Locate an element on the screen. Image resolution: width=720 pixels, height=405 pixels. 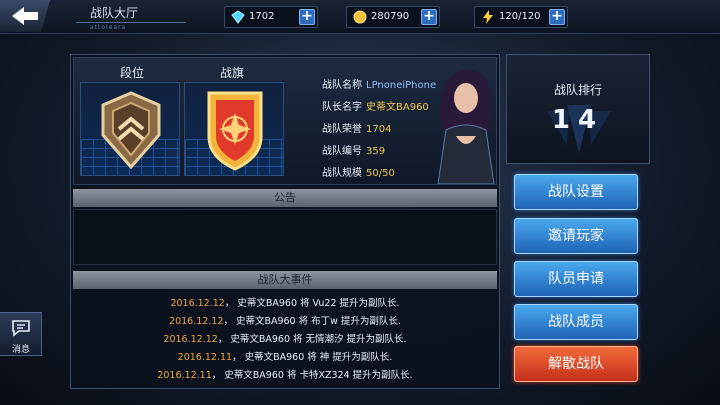
gold-value: 280790 is located at coordinates (390, 16).